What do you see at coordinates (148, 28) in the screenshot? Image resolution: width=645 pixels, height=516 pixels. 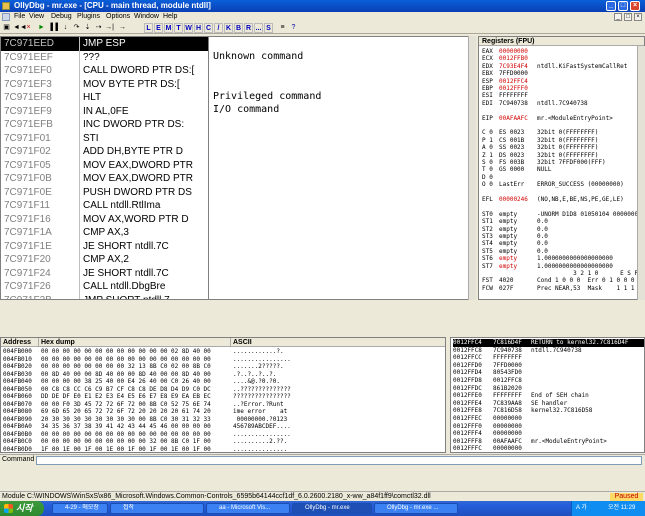 I see `log-window-button: L` at bounding box center [148, 28].